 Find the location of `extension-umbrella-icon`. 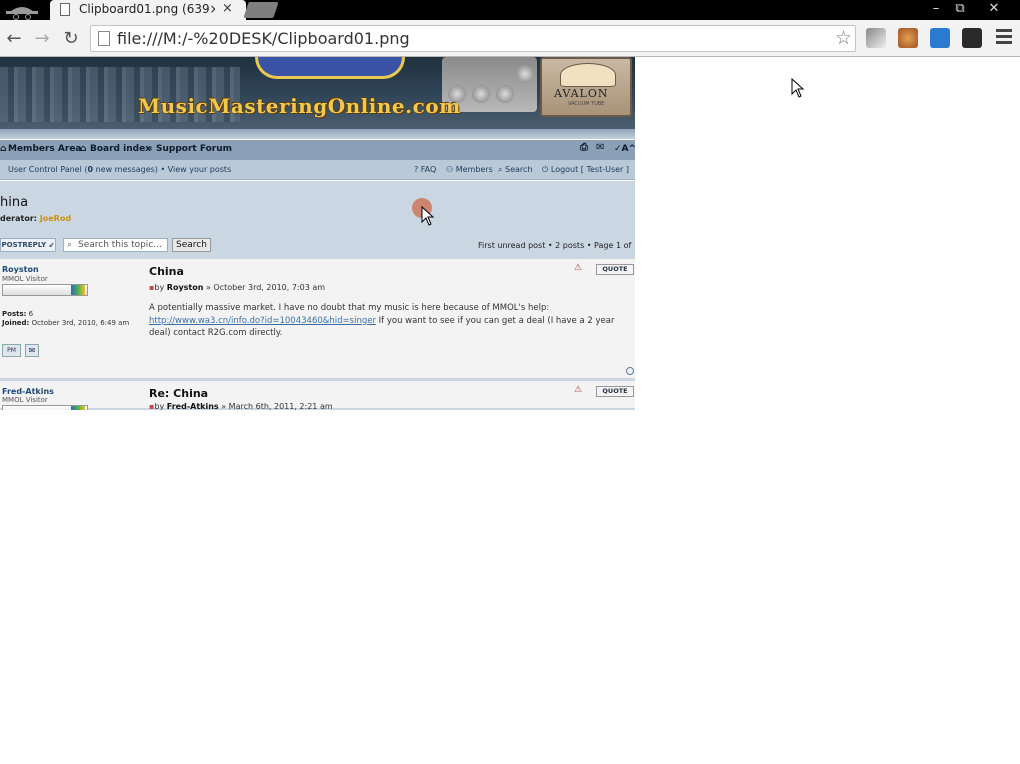

extension-umbrella-icon is located at coordinates (876, 38).